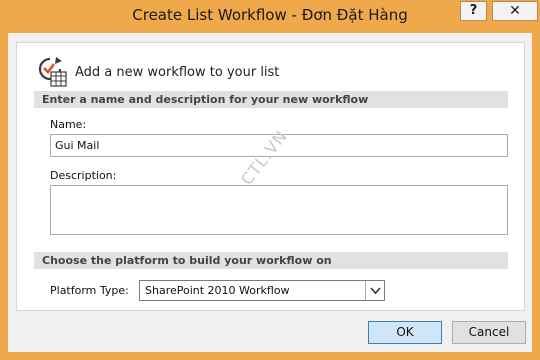 Image resolution: width=540 pixels, height=360 pixels. What do you see at coordinates (489, 332) in the screenshot?
I see `cancel-button: Cancel` at bounding box center [489, 332].